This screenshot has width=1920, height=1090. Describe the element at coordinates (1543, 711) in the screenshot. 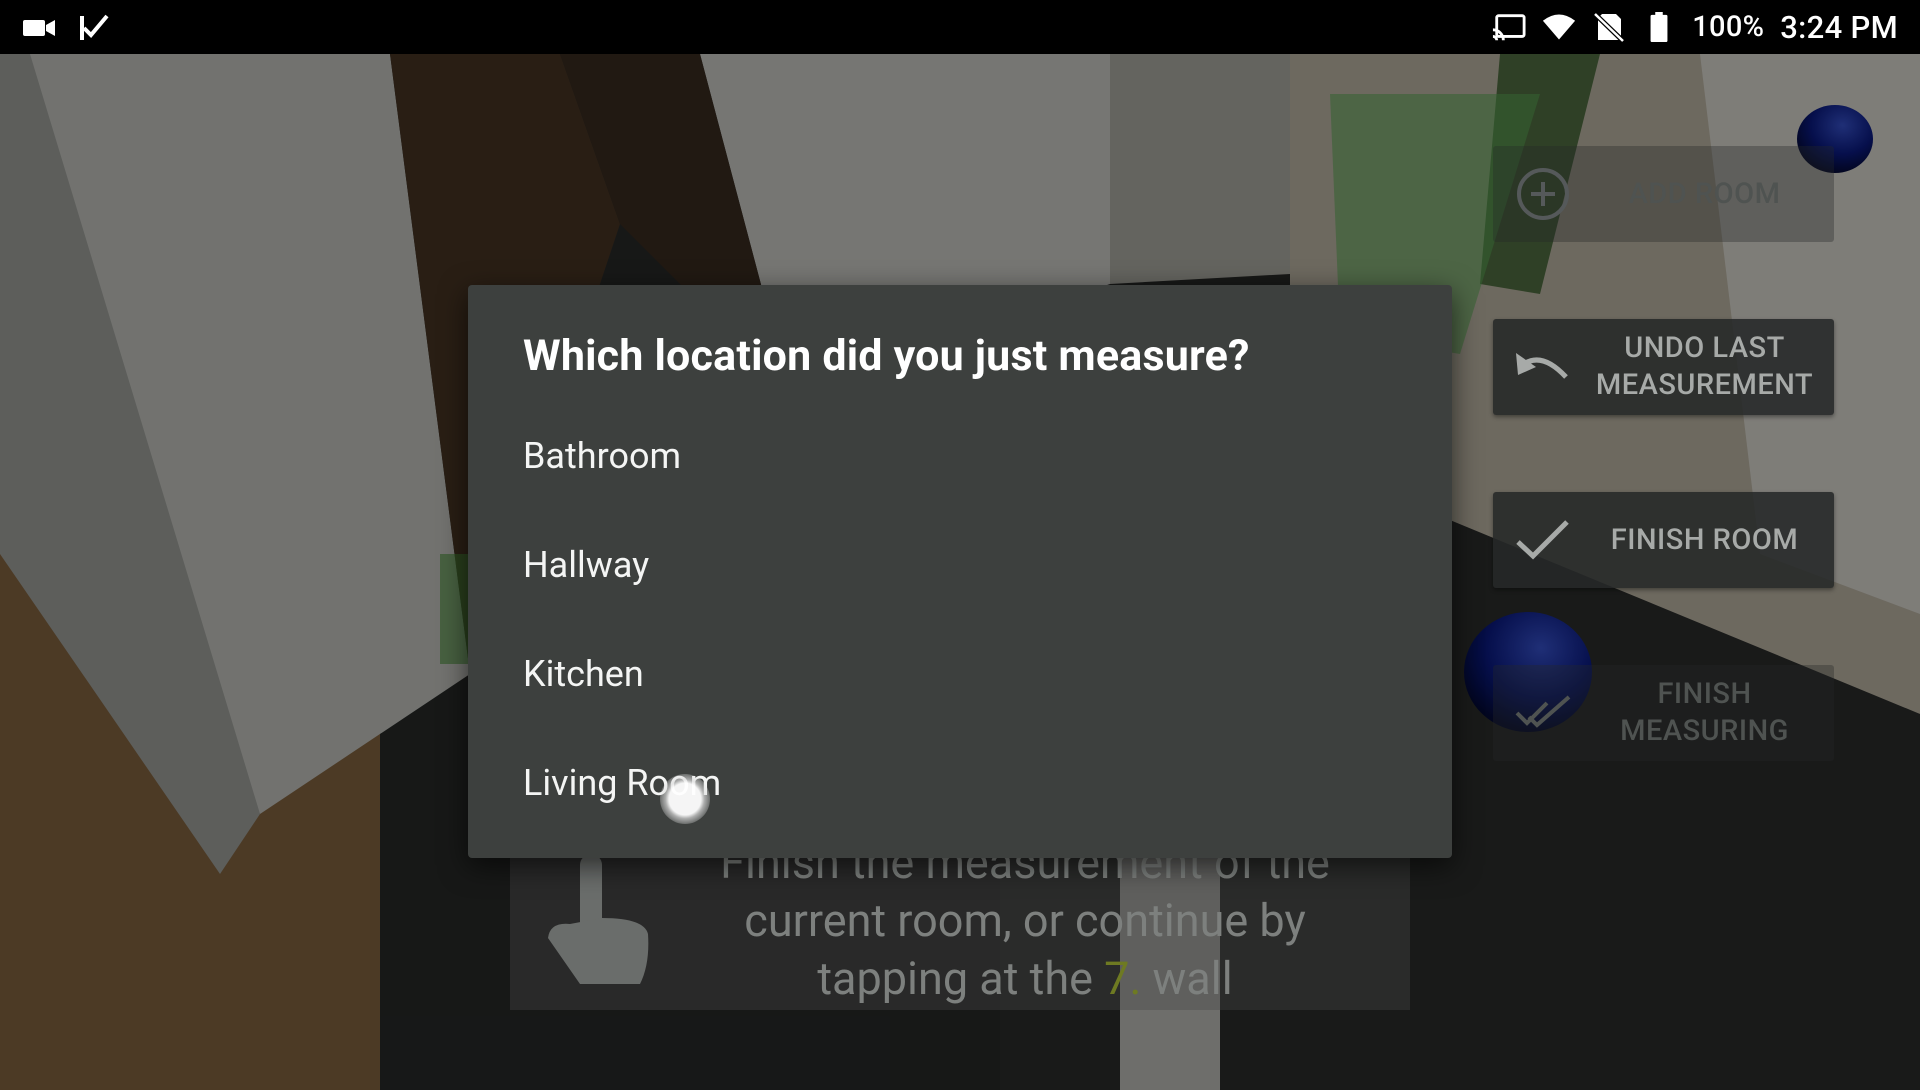

I see `double-check-icon` at that location.